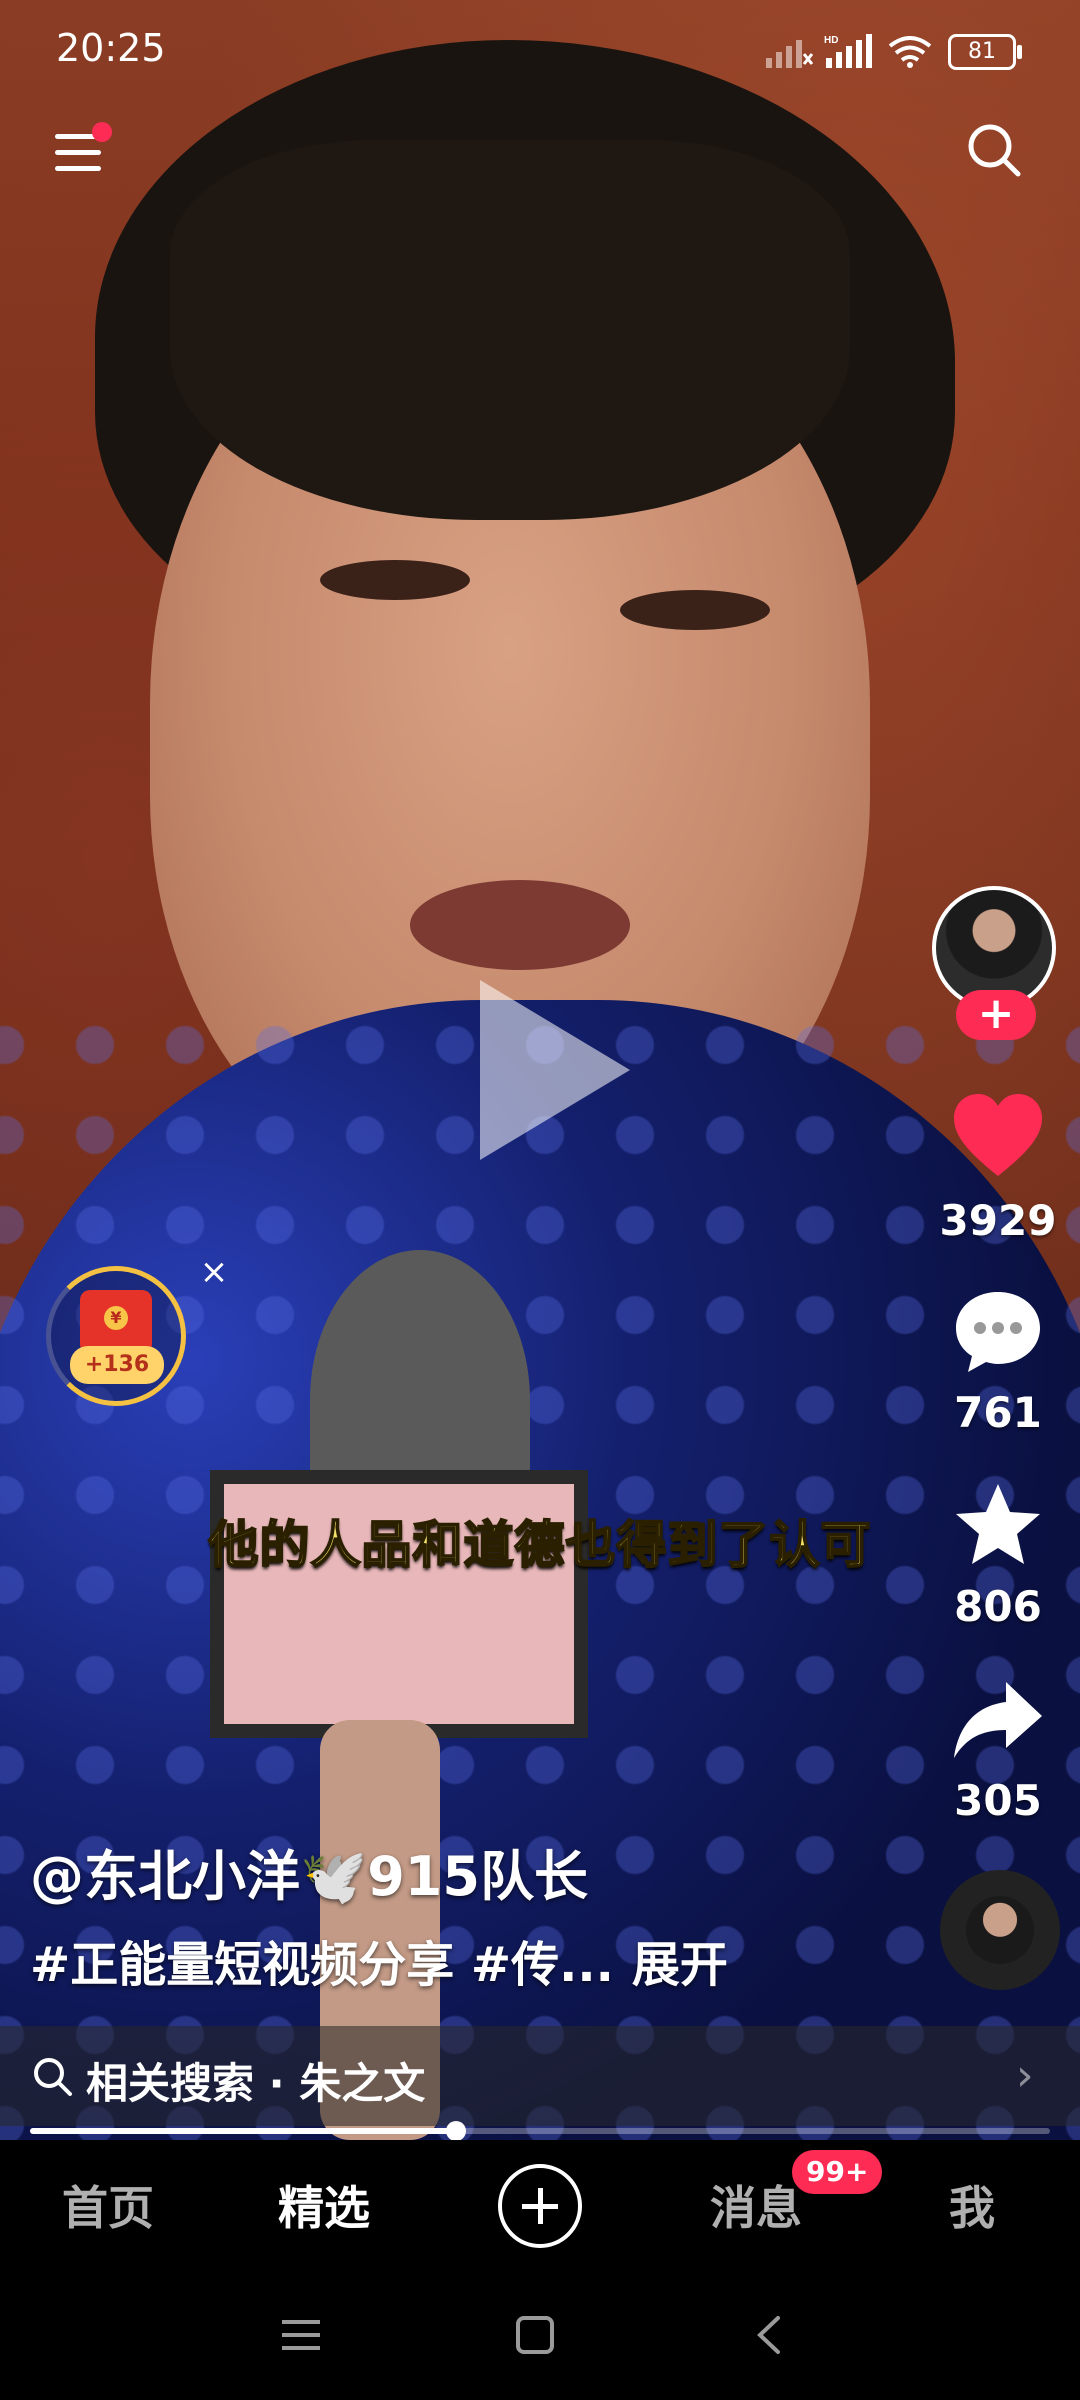 This screenshot has width=1080, height=2400. Describe the element at coordinates (998, 1800) in the screenshot. I see `share-count: 305` at that location.